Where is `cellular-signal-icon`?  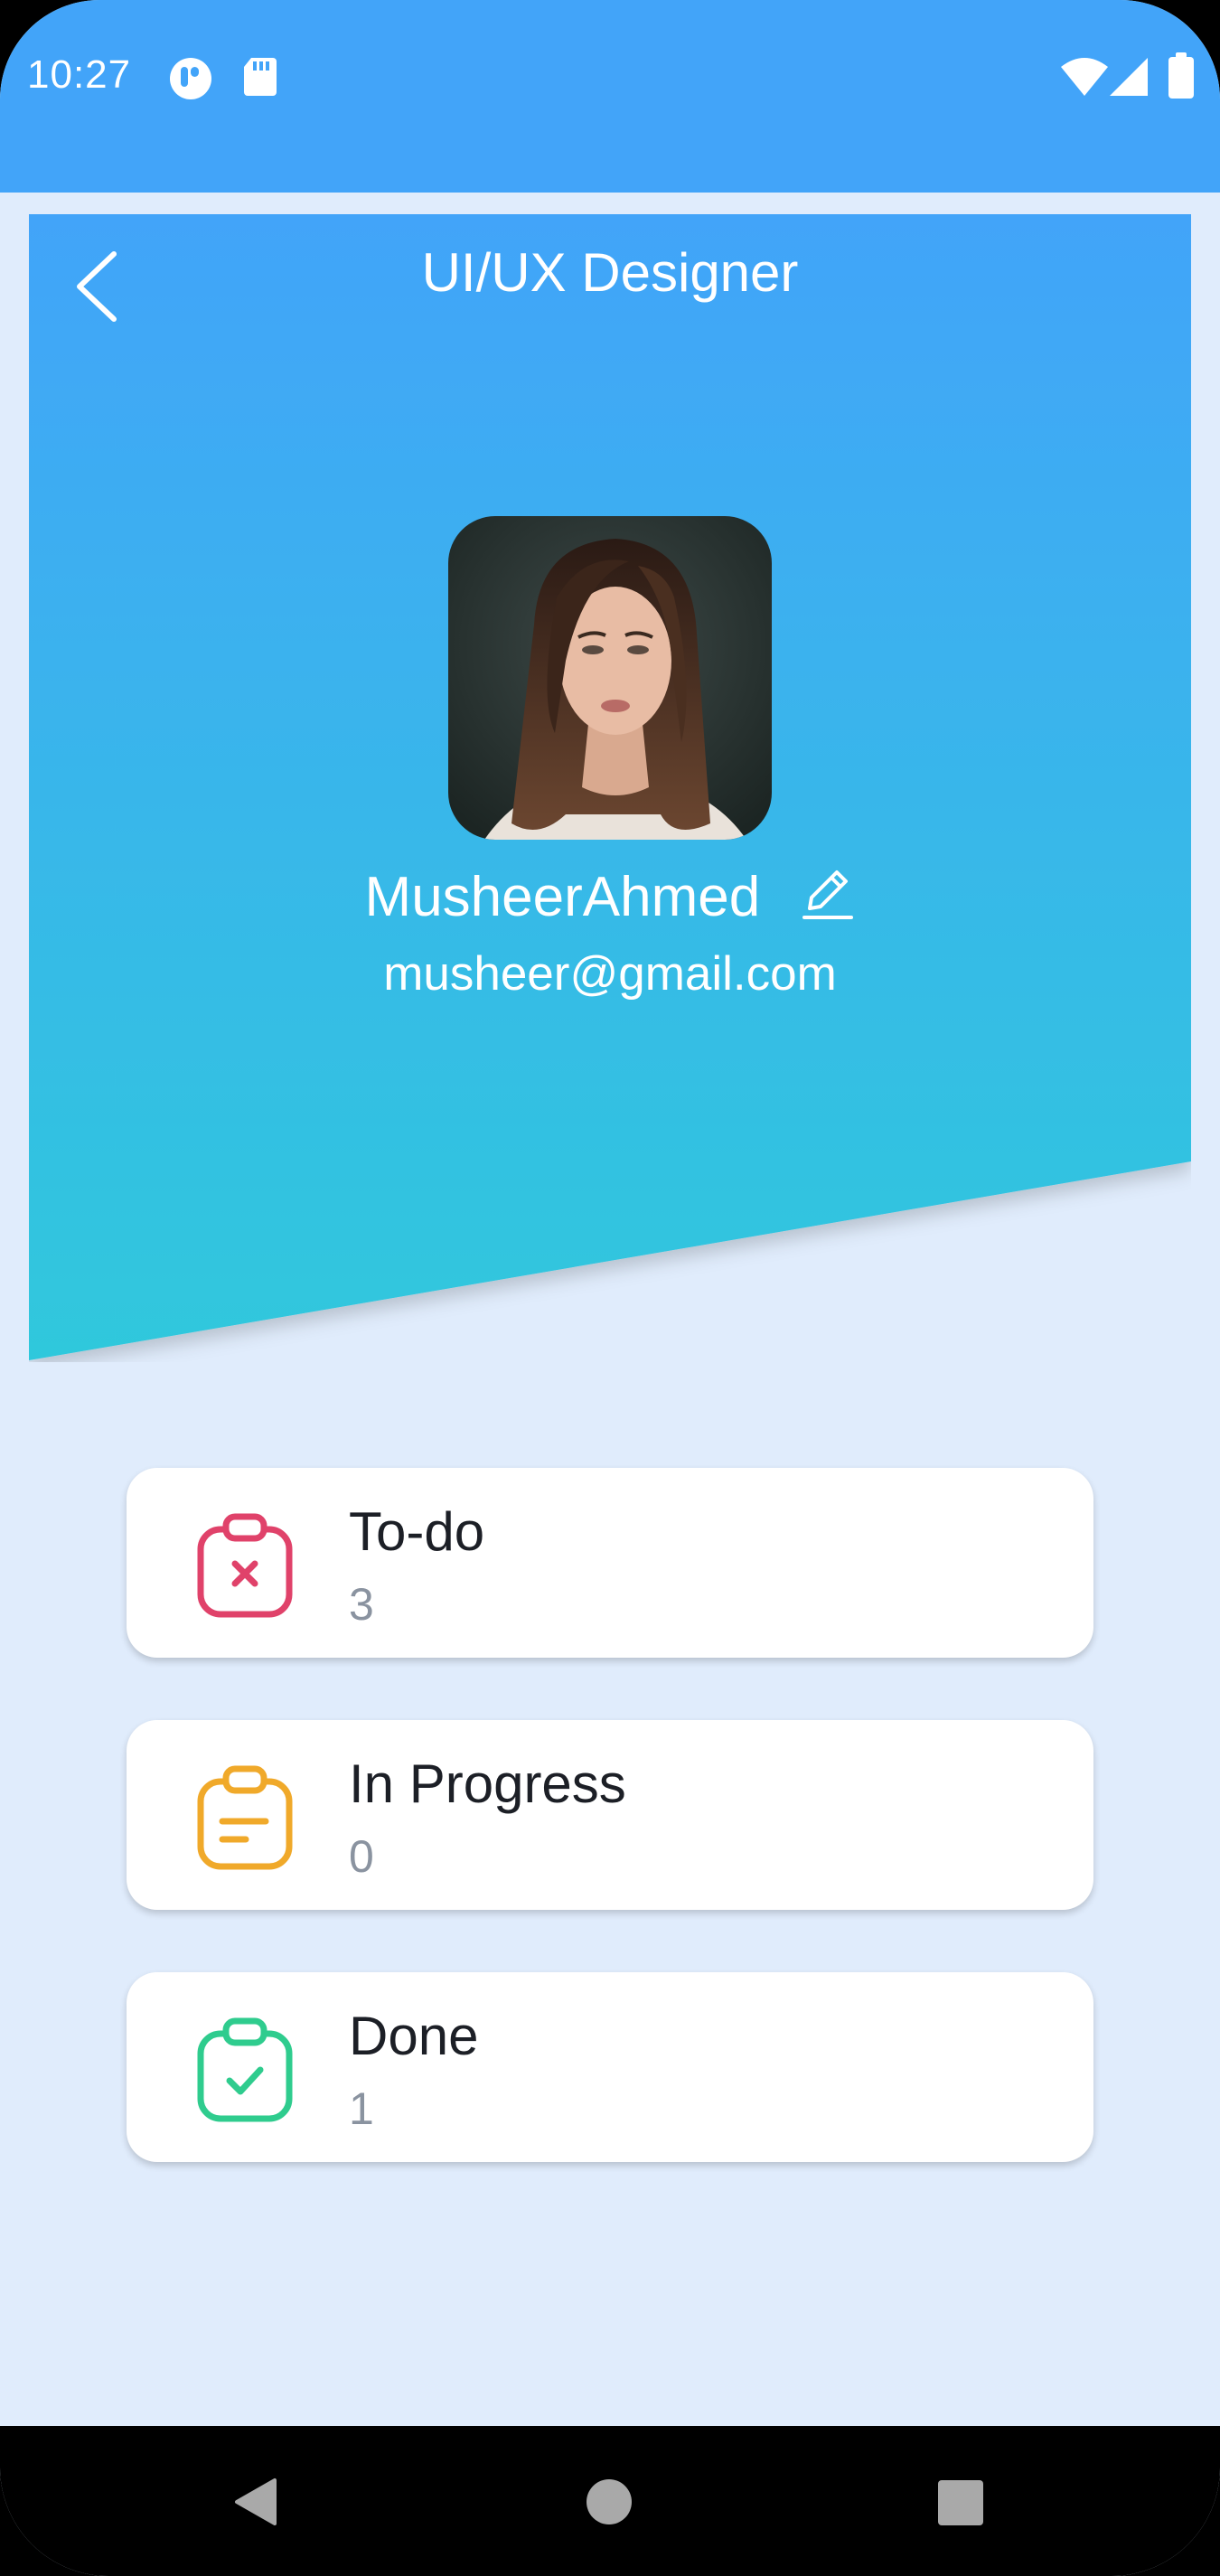
cellular-signal-icon is located at coordinates (1129, 77).